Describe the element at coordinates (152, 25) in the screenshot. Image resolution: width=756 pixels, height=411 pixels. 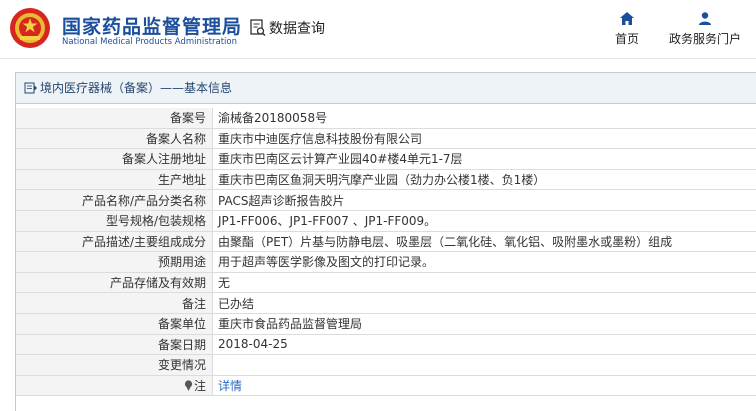
I see `brand-name-cn: 国家药品监督管理局` at that location.